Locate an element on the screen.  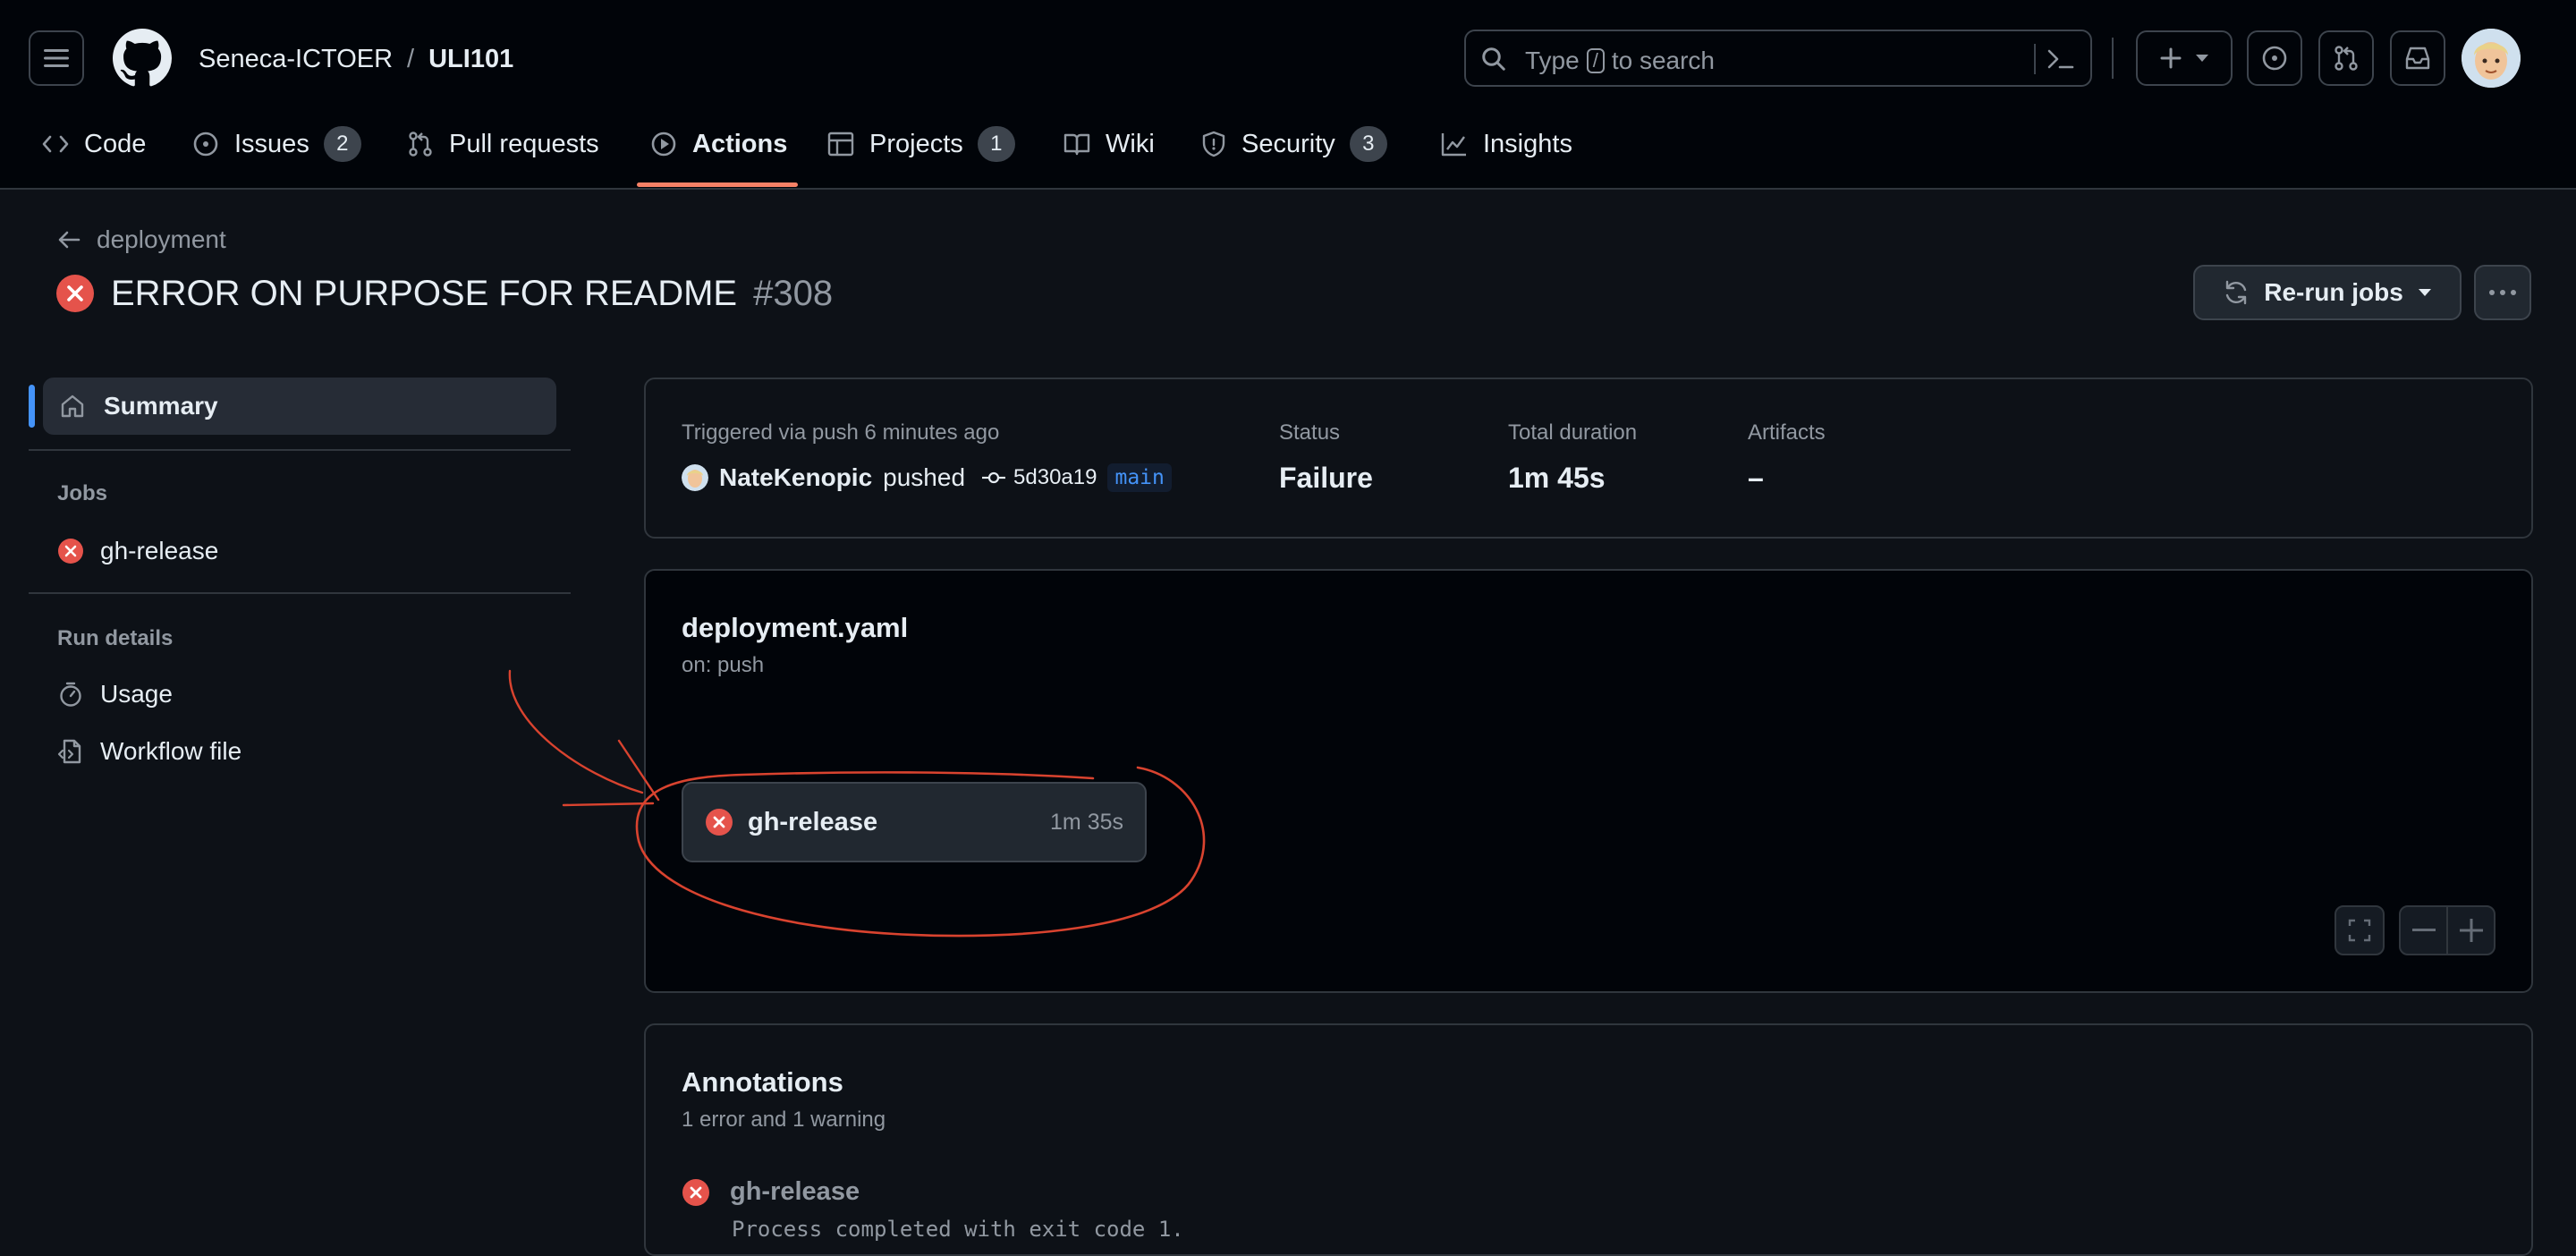
kebab-horizontal-icon is located at coordinates (2502, 292).